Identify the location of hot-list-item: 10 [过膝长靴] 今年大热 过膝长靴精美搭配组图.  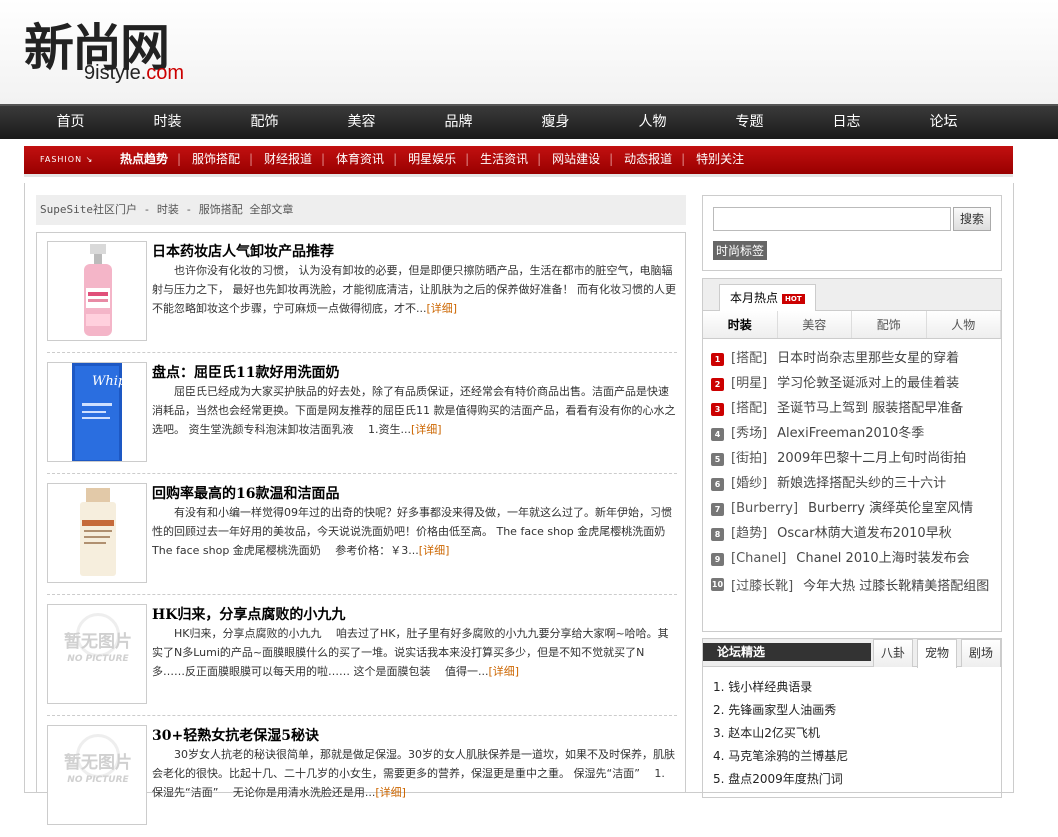
(854, 586).